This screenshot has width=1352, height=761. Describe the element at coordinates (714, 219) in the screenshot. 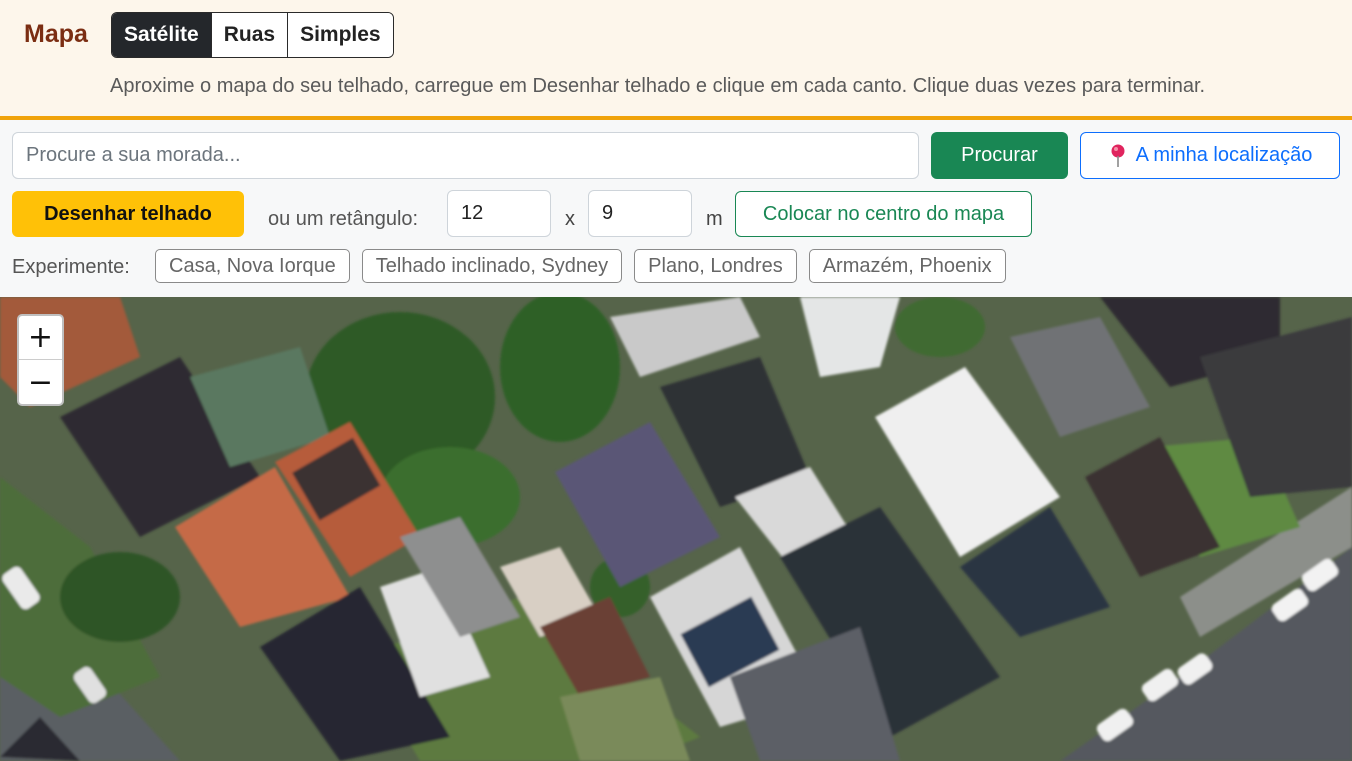

I see `unit-label: m` at that location.